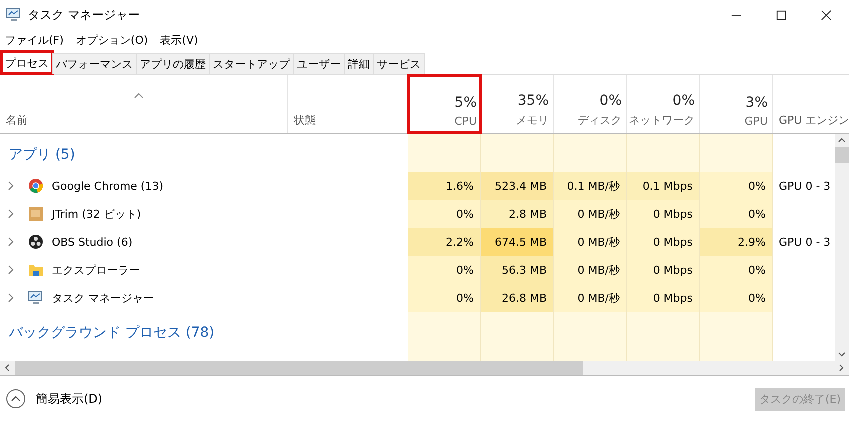 The width and height of the screenshot is (849, 422). What do you see at coordinates (517, 298) in the screenshot?
I see `table-cell: 26.8 MB` at bounding box center [517, 298].